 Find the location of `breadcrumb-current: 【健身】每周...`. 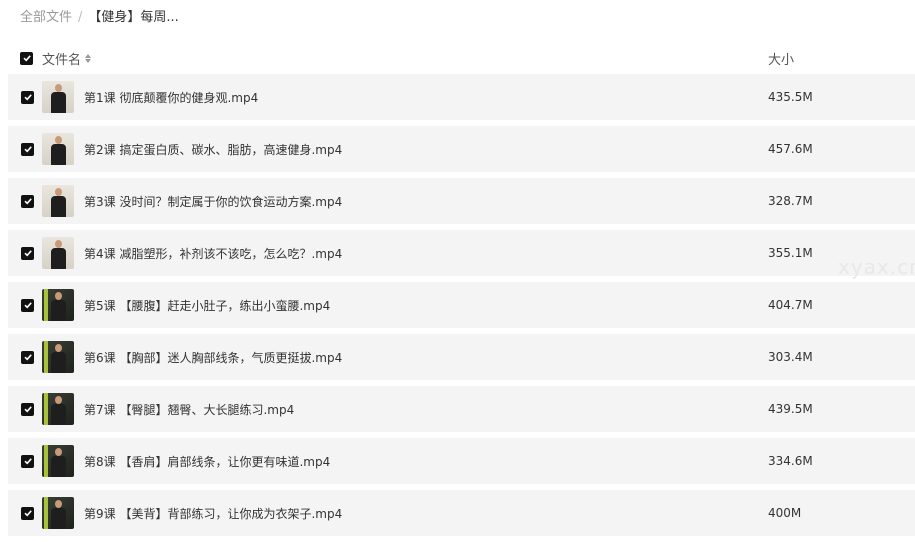

breadcrumb-current: 【健身】每周... is located at coordinates (133, 17).